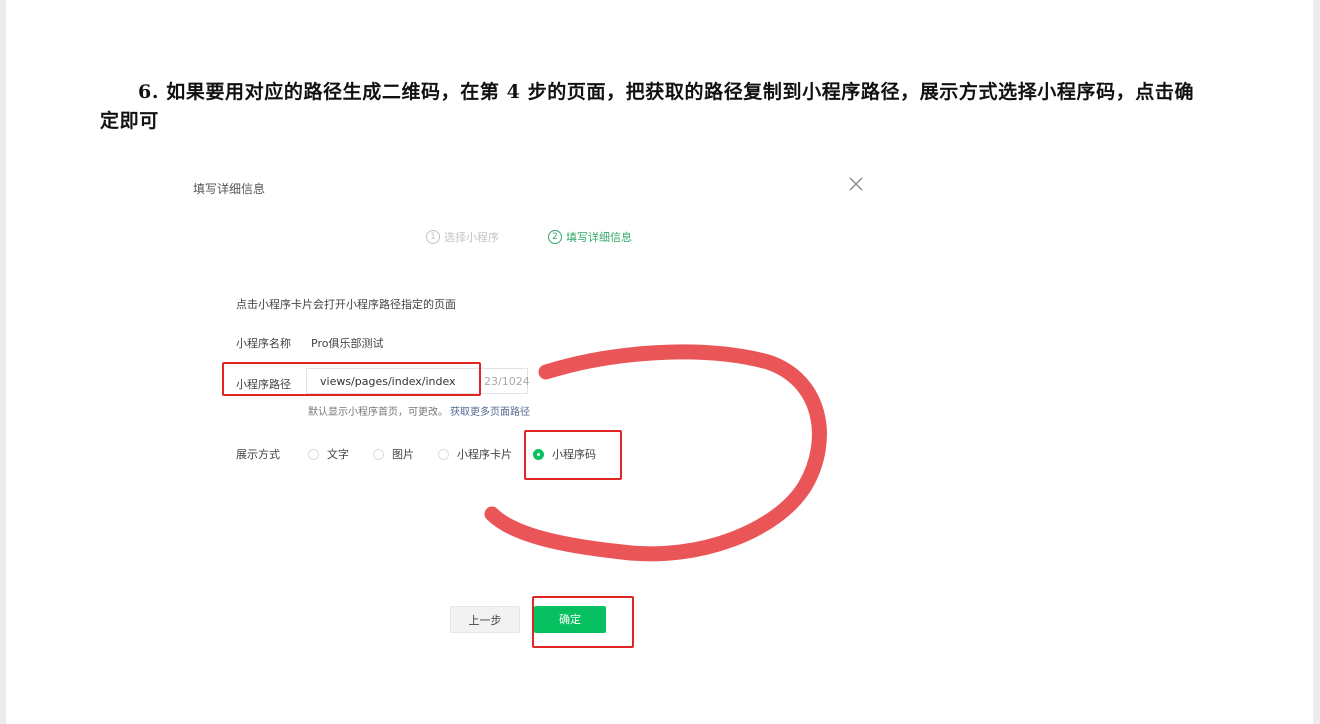  I want to click on annotation-scribble, so click(655, 453).